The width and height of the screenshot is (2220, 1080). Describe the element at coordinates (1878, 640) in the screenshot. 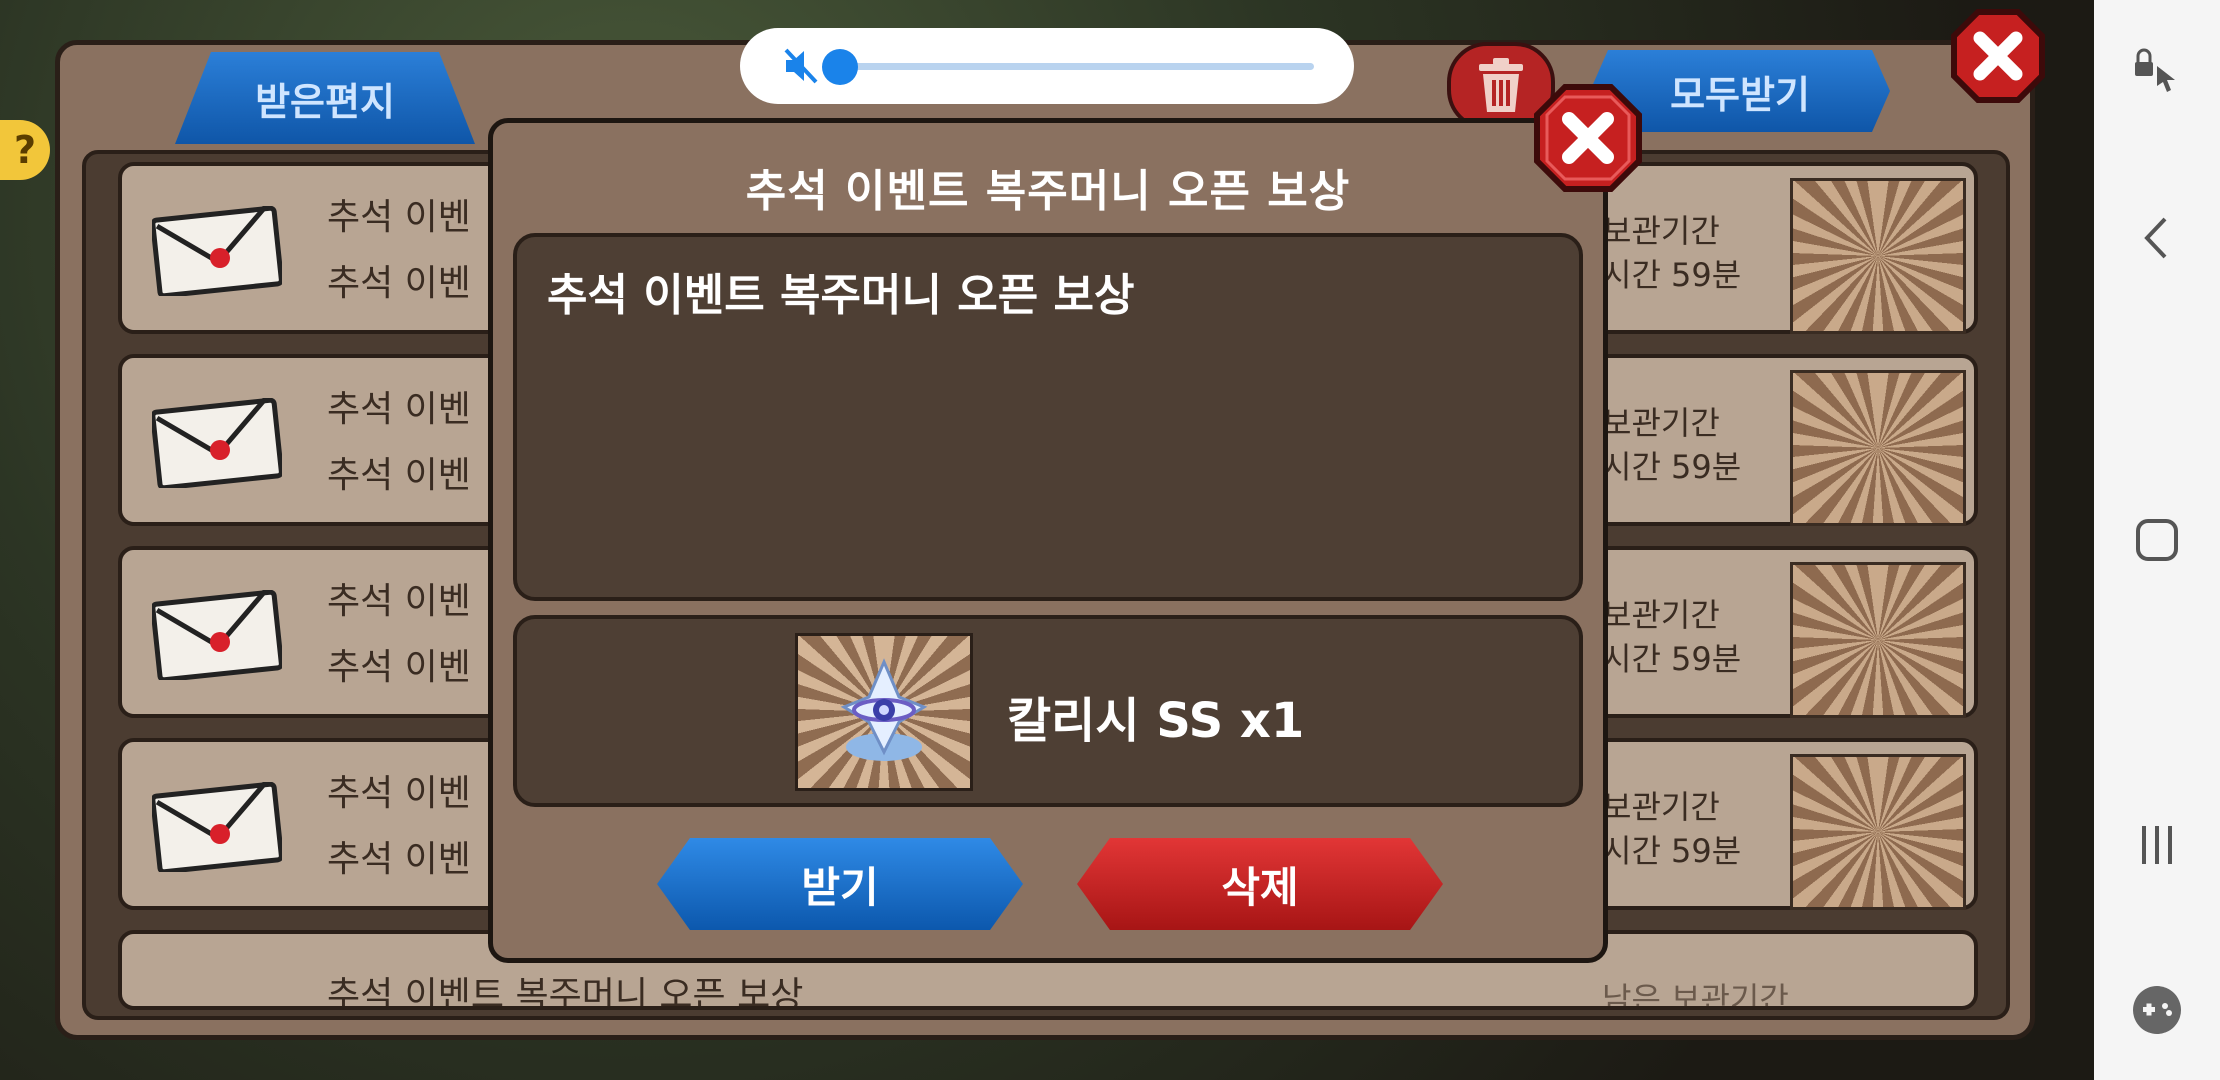

I see `potion-icon` at that location.